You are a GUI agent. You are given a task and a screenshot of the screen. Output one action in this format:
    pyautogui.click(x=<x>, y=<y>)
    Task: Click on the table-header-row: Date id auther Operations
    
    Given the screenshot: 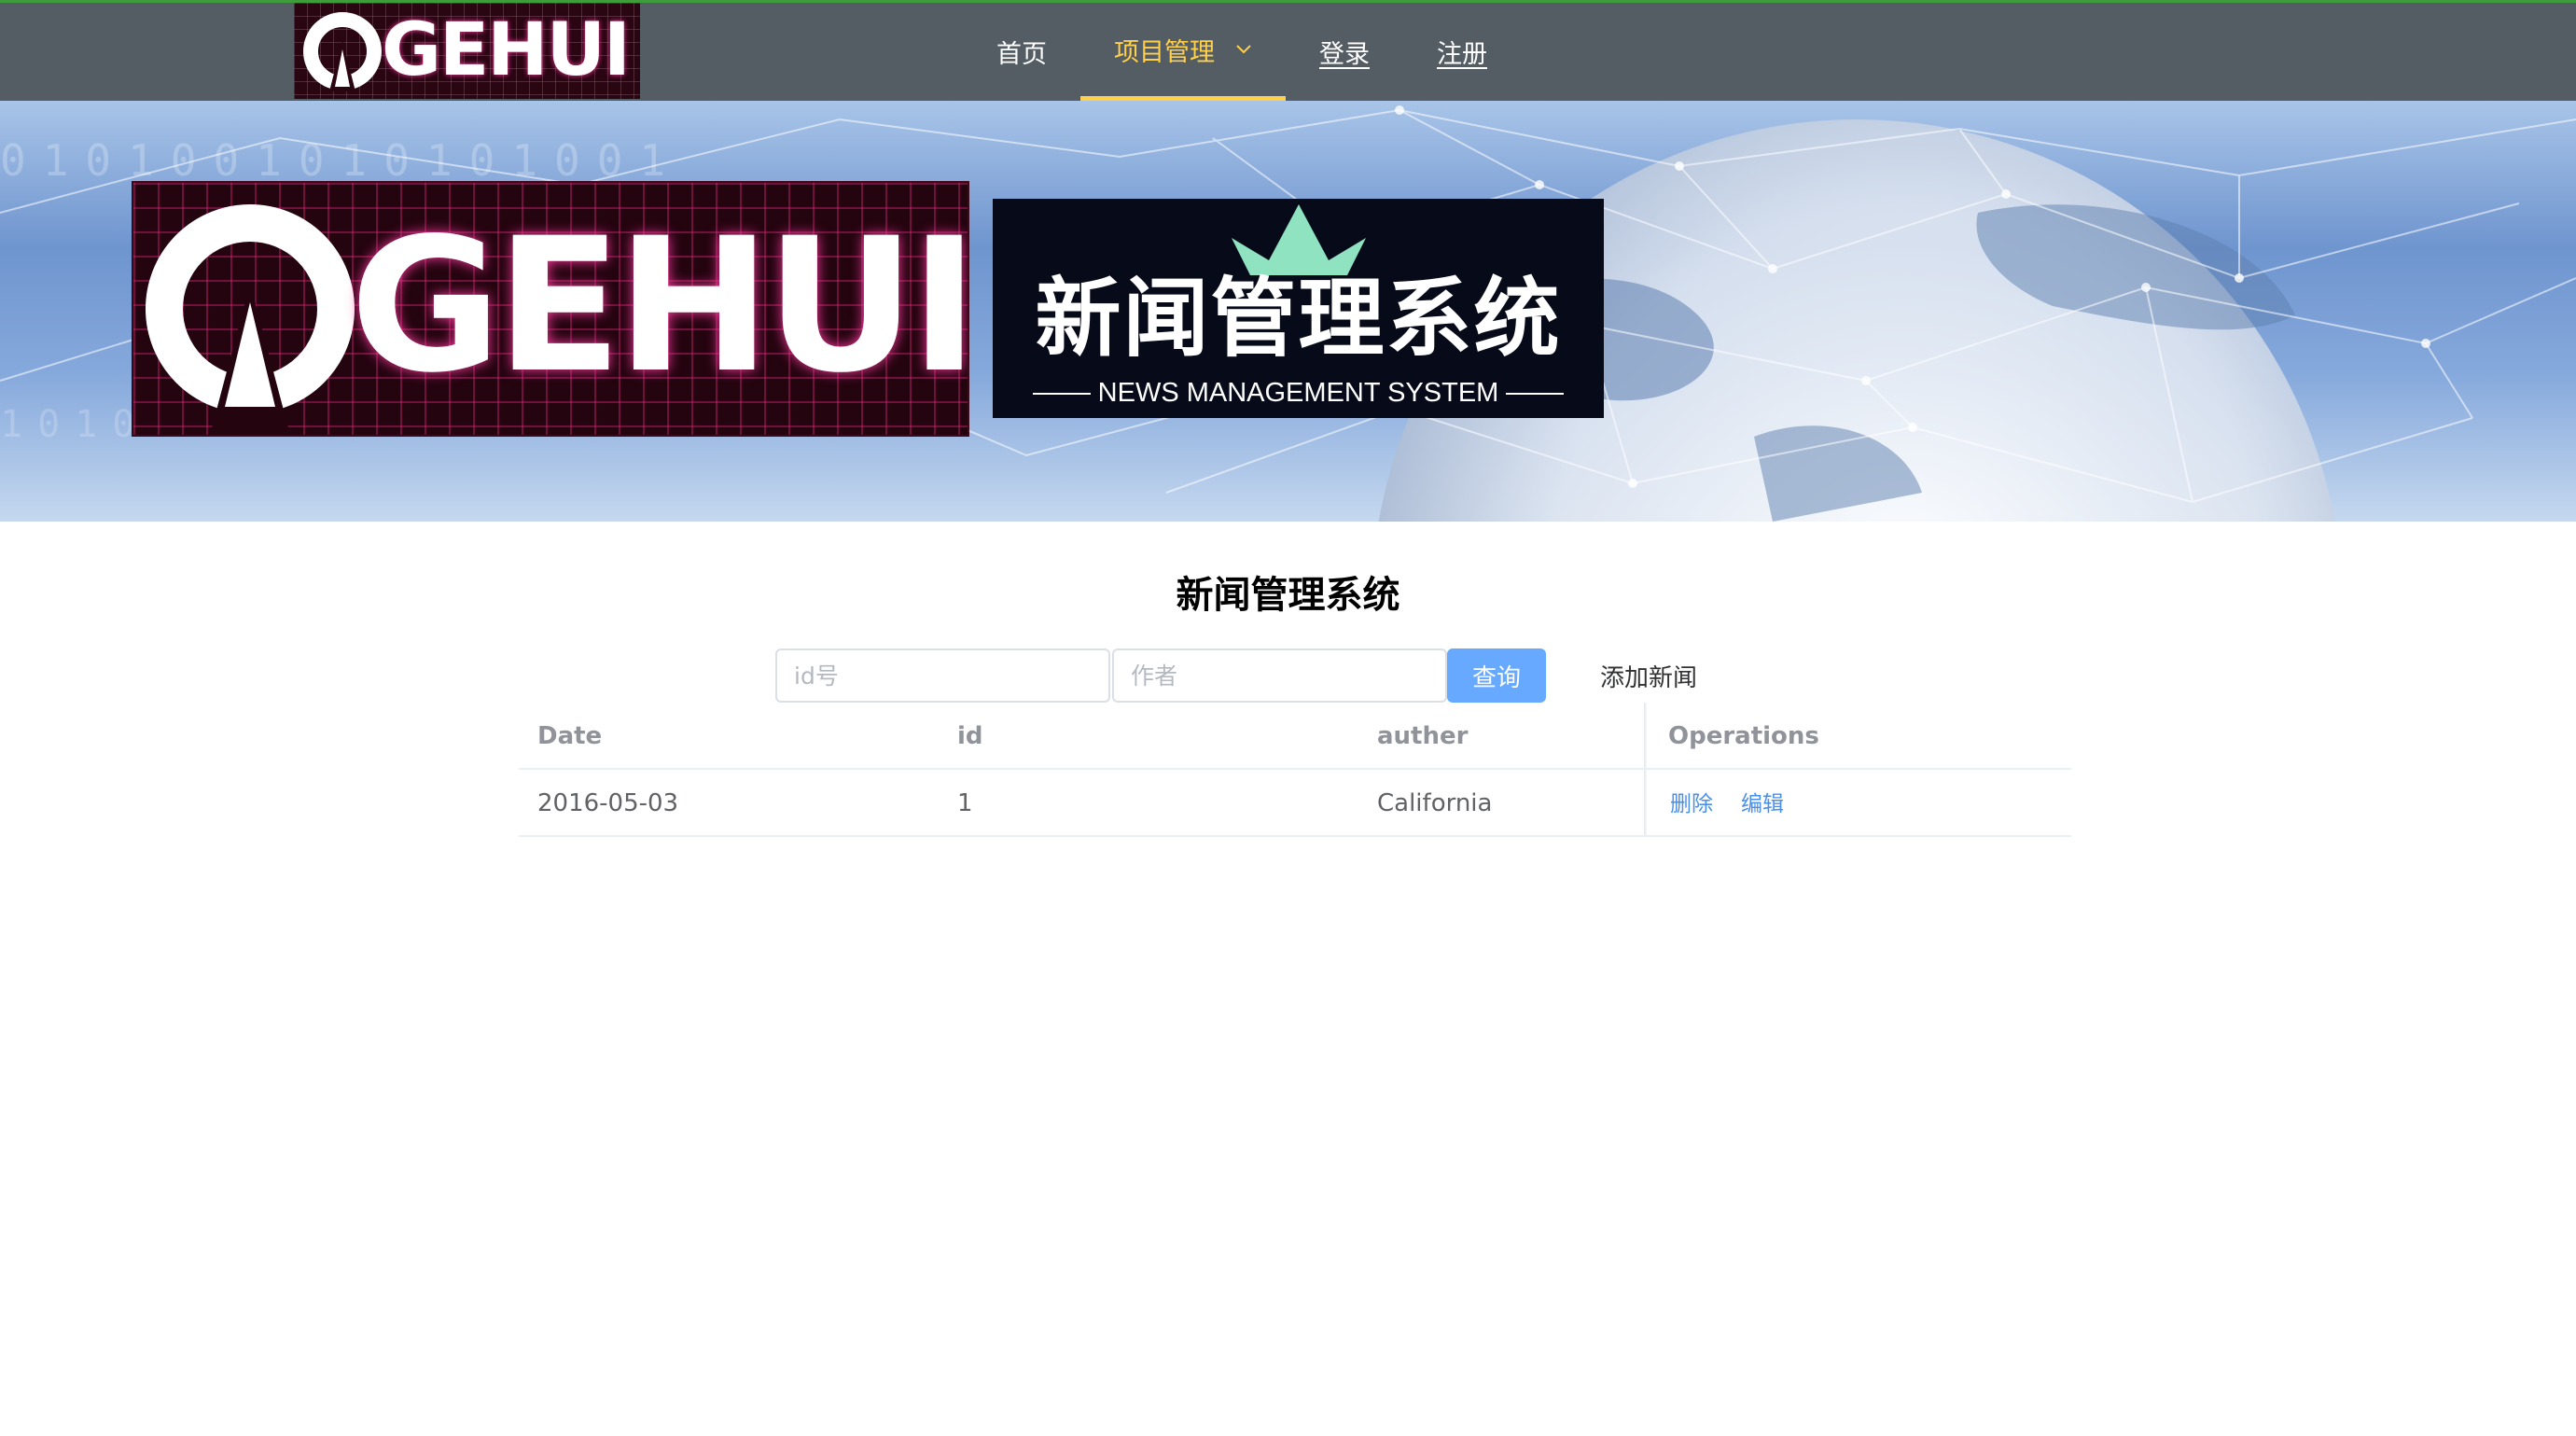 What is the action you would take?
    pyautogui.click(x=1295, y=736)
    